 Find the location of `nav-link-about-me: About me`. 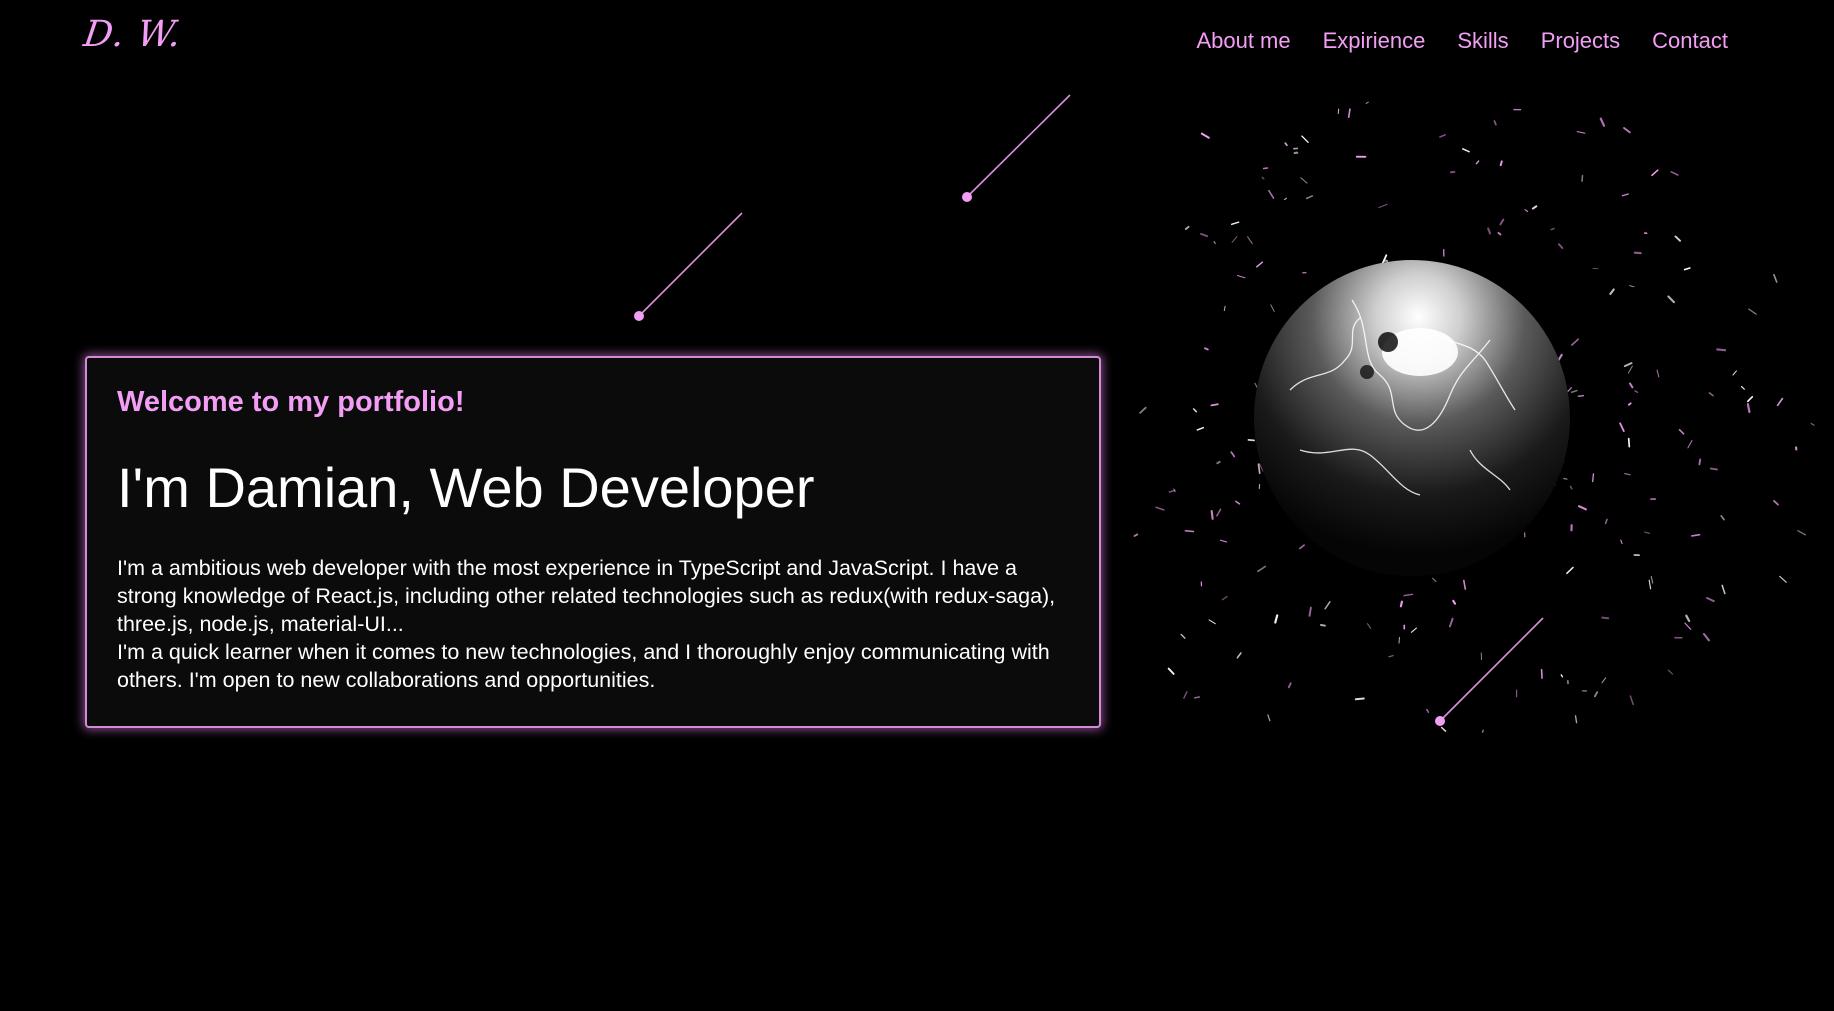

nav-link-about-me: About me is located at coordinates (1243, 41).